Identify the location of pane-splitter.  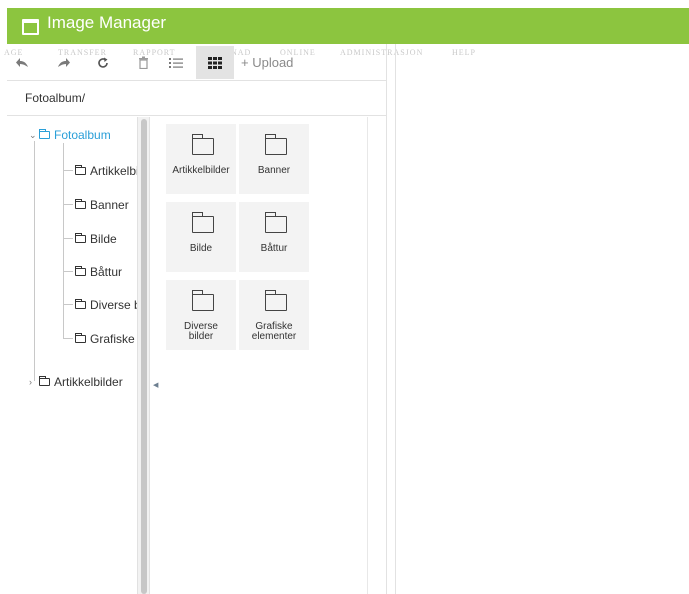
(143, 355).